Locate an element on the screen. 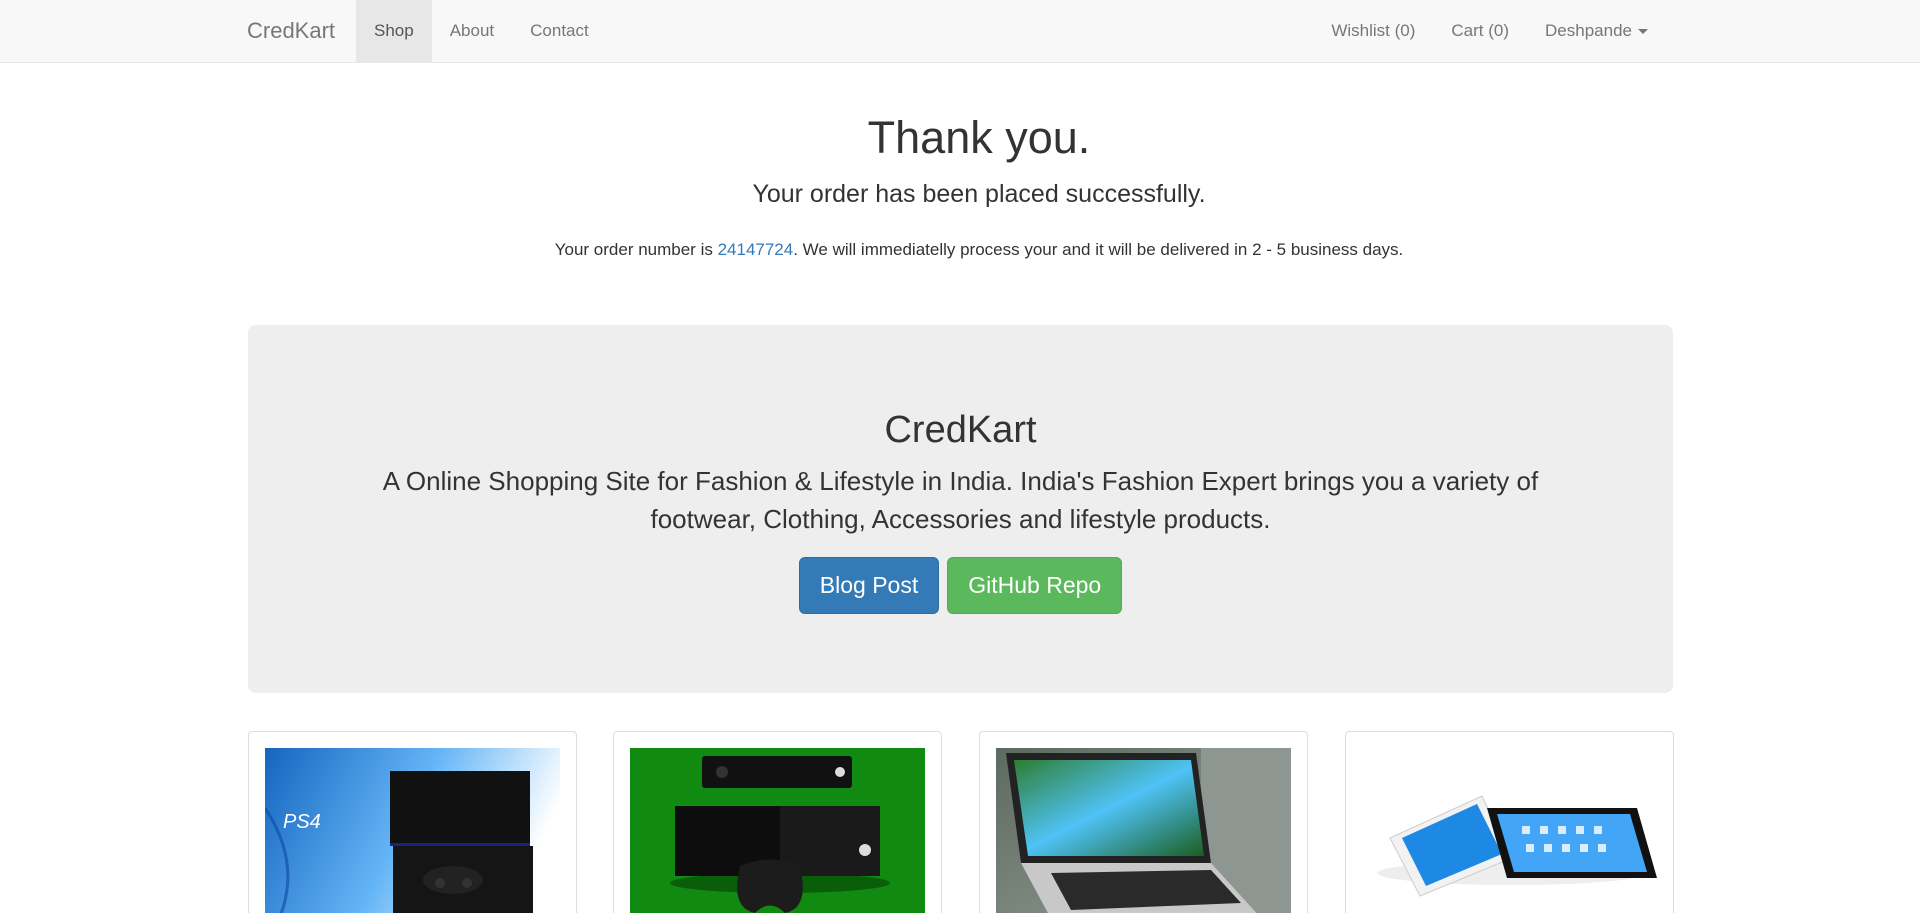 The width and height of the screenshot is (1920, 913). nav-about-link: About is located at coordinates (472, 31).